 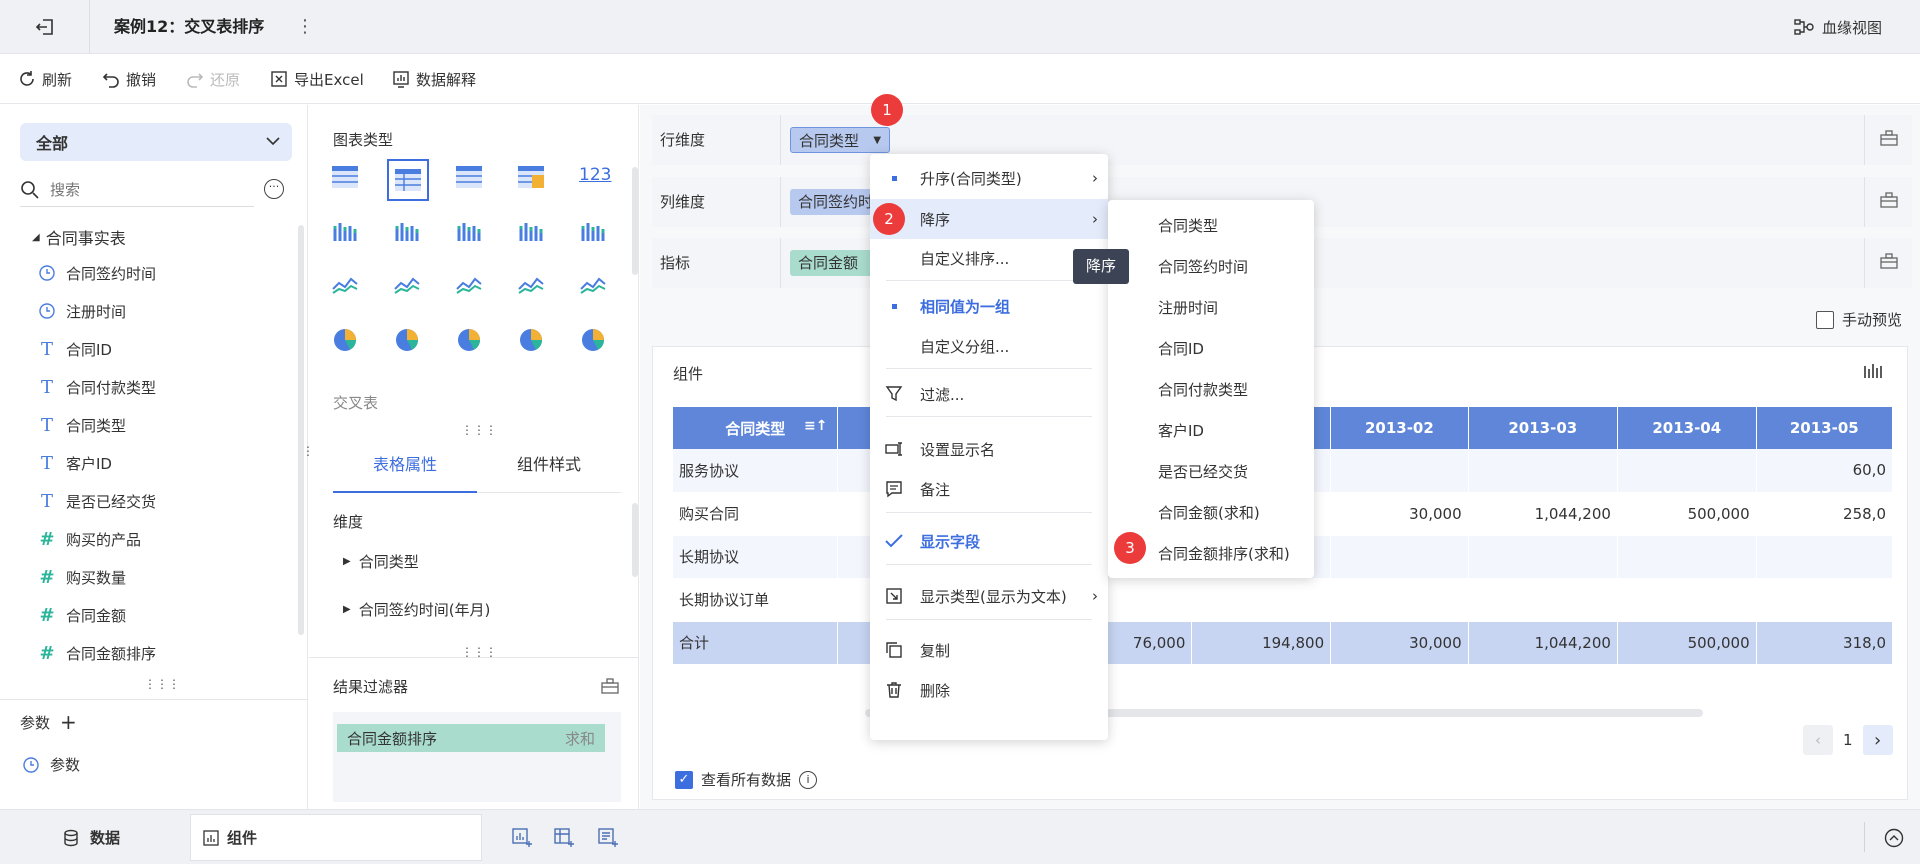 What do you see at coordinates (532, 180) in the screenshot?
I see `card-type-icon` at bounding box center [532, 180].